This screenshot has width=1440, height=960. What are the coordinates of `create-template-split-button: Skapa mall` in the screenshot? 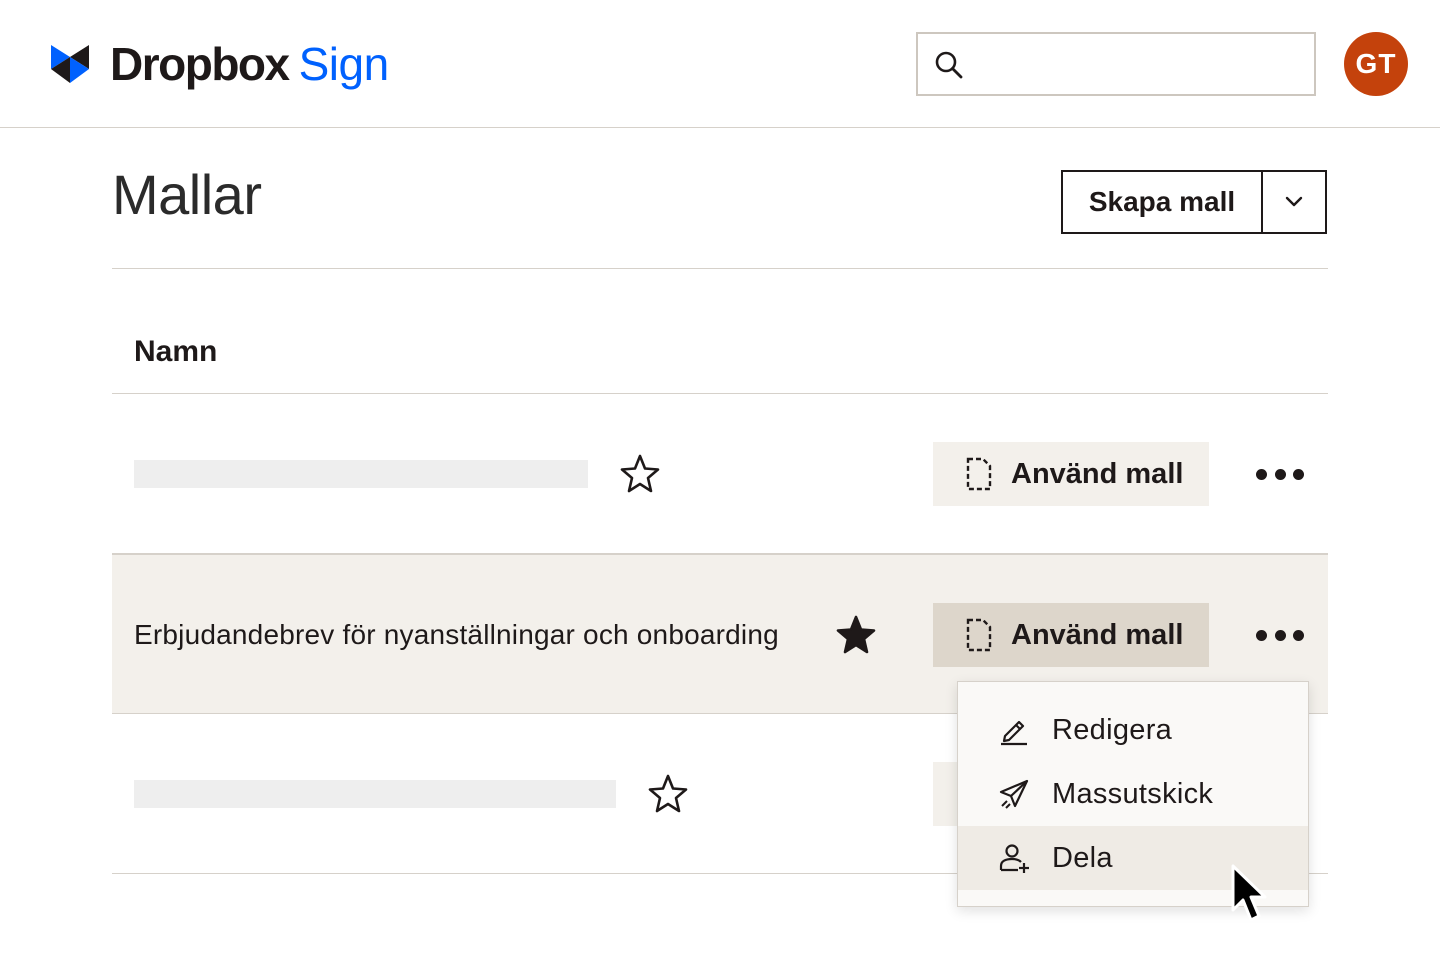 It's located at (1194, 202).